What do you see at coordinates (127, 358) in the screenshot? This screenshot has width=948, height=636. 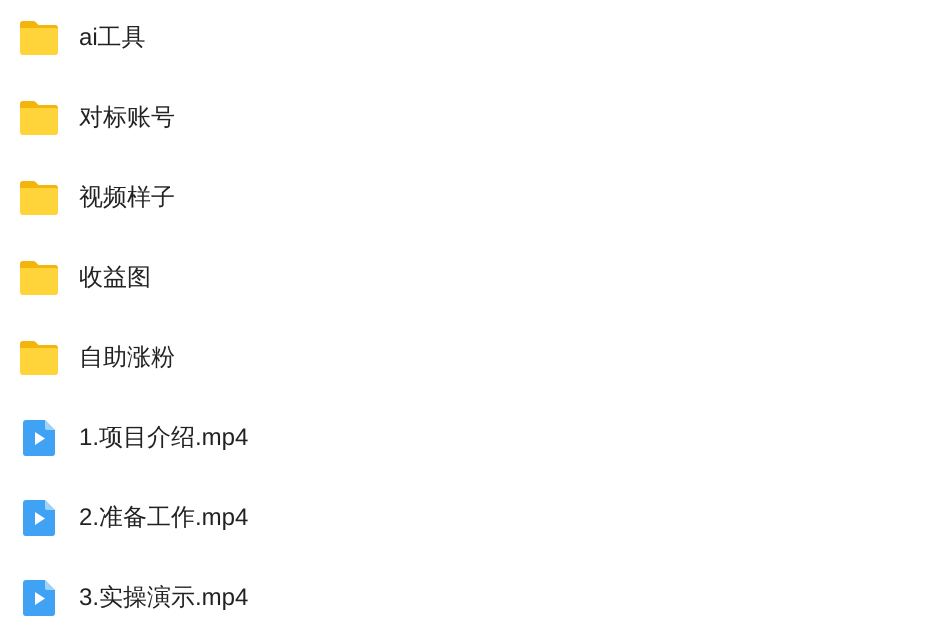 I see `file-name: 自助涨粉` at bounding box center [127, 358].